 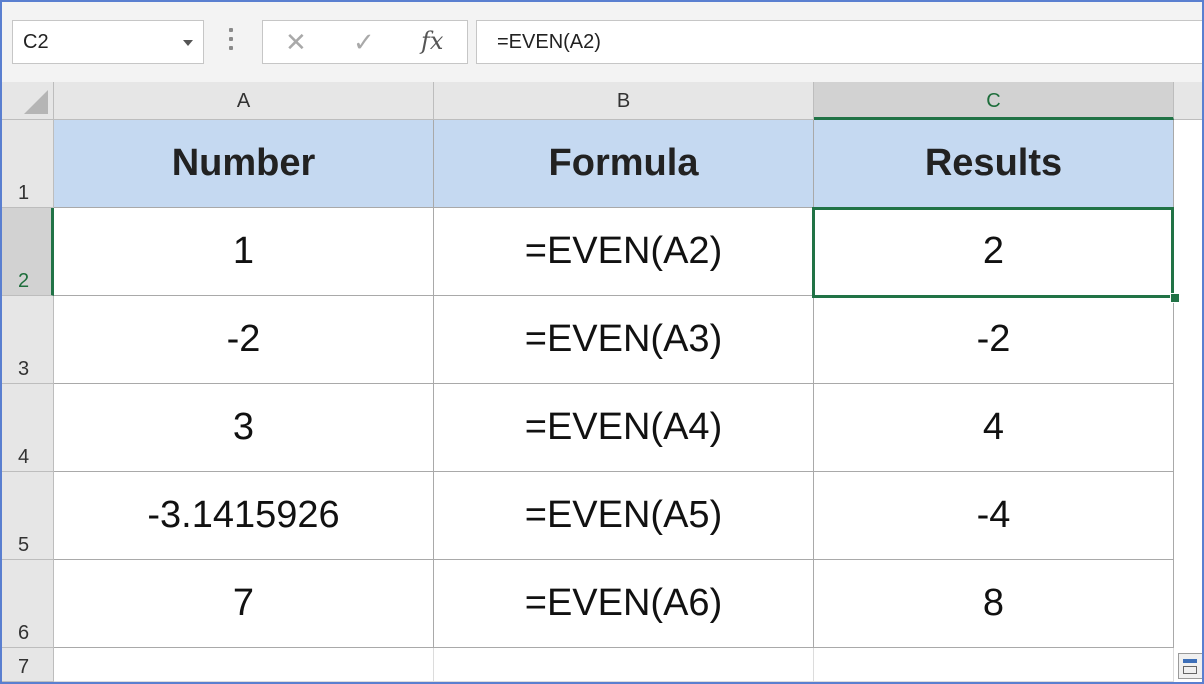 I want to click on row-header-3: 3, so click(x=28, y=340).